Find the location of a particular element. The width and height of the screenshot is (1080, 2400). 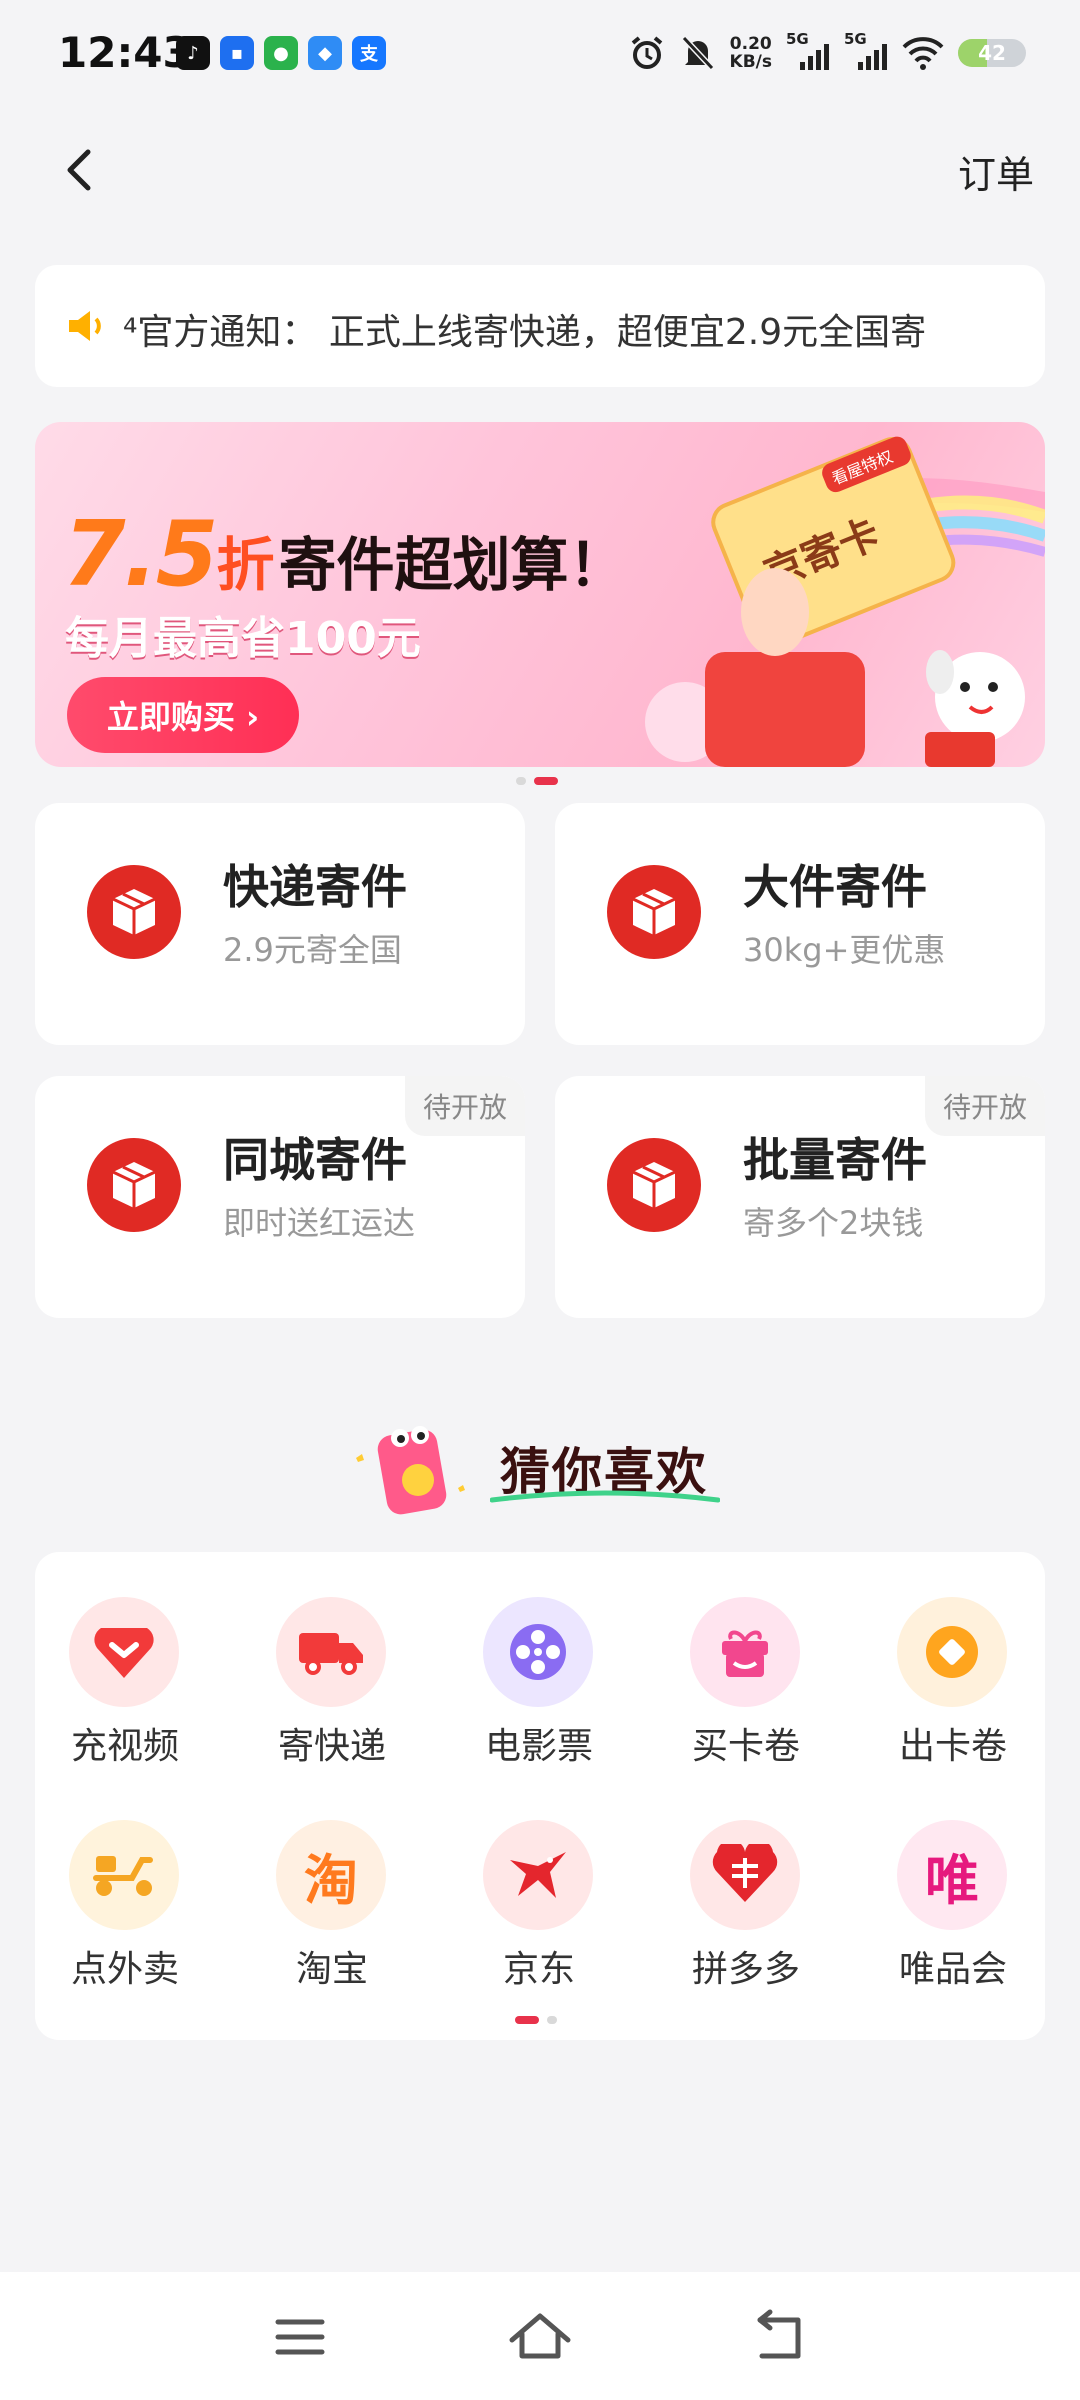

app-label: 淘宝 is located at coordinates (331, 1969).